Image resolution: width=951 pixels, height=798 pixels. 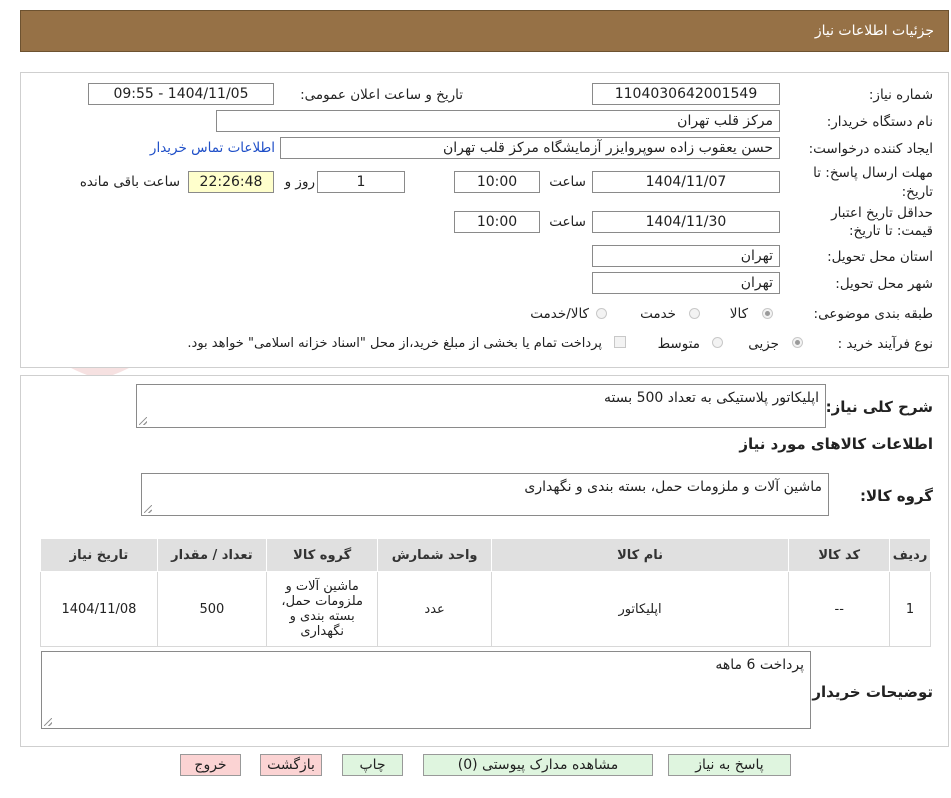 What do you see at coordinates (601, 313) in the screenshot?
I see `category-goods-service-radio` at bounding box center [601, 313].